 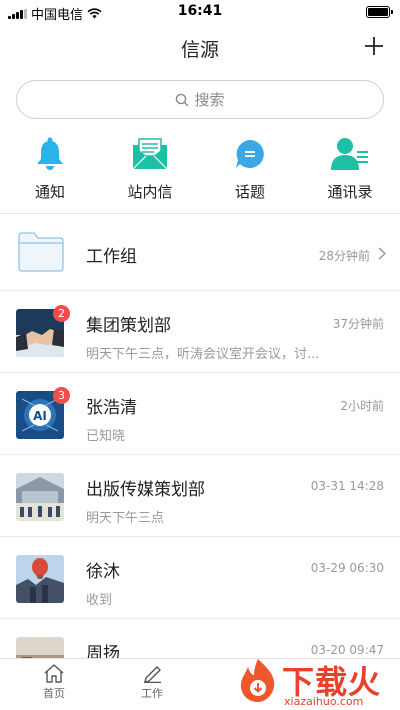 I want to click on battery-icon, so click(x=379, y=12).